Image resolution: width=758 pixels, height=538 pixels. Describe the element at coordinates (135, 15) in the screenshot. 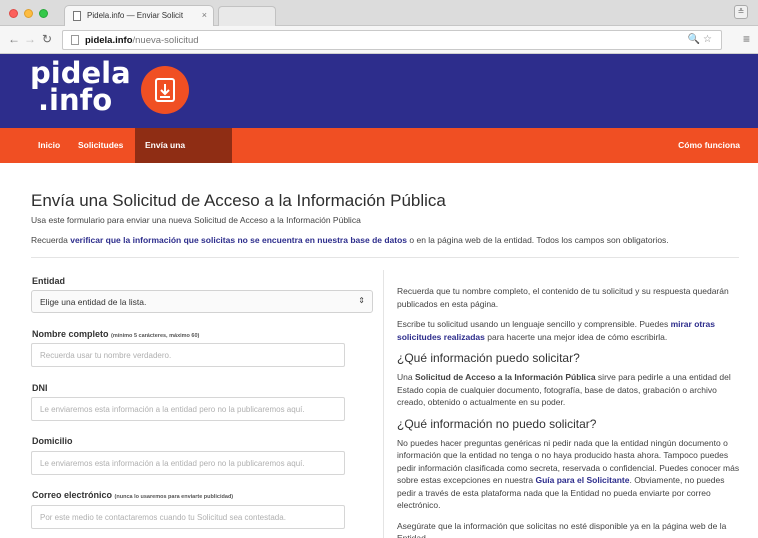

I see `tab-title: Pidela.info — Enviar Solicit` at that location.